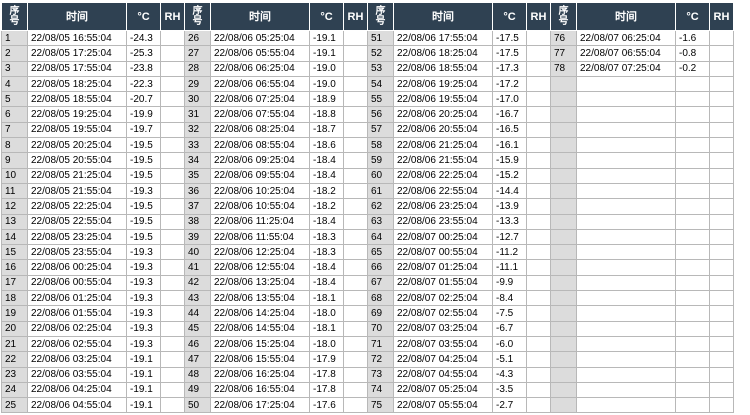 The image size is (750, 415). I want to click on time-header: 时间, so click(77, 16).